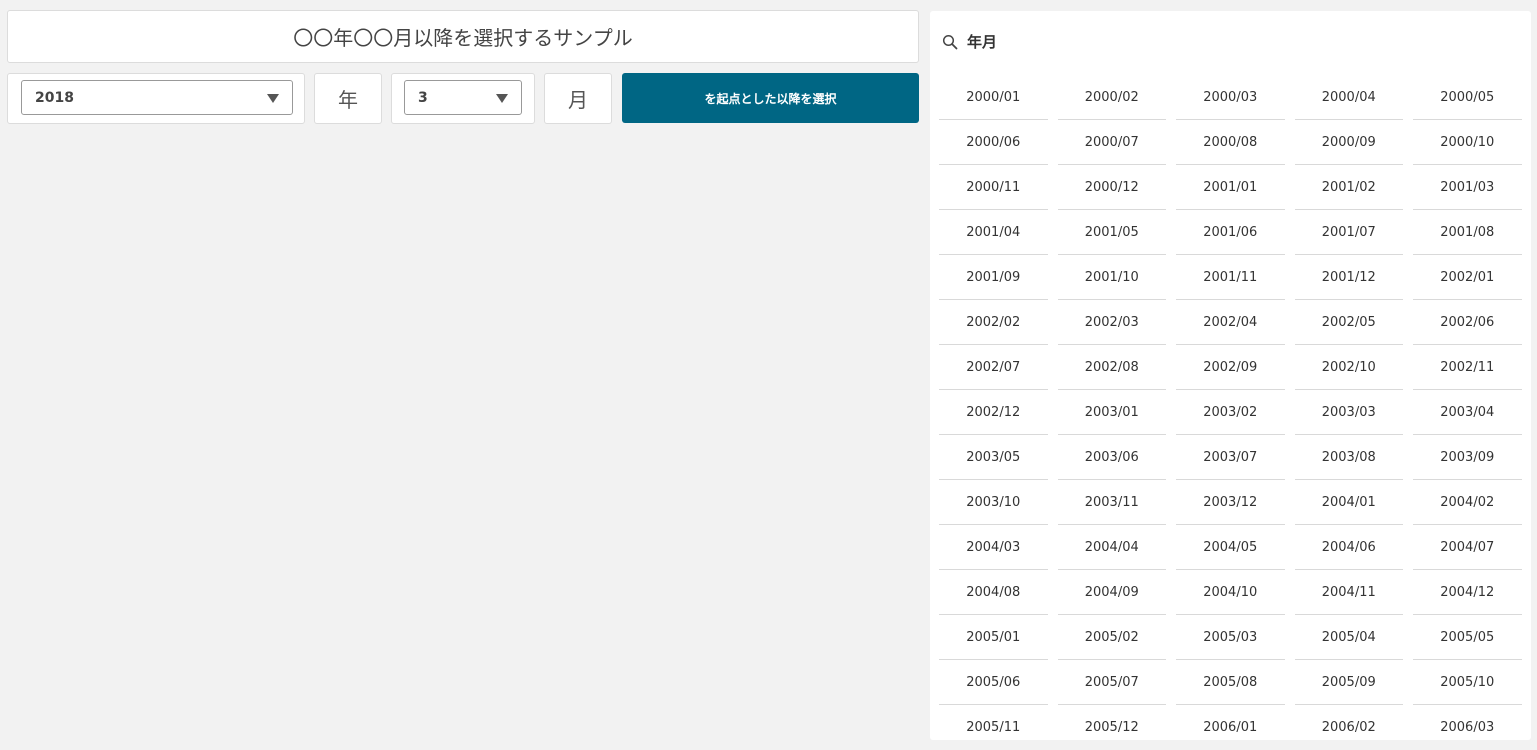 This screenshot has width=1537, height=750. I want to click on year-month-item: 2004/12, so click(1467, 592).